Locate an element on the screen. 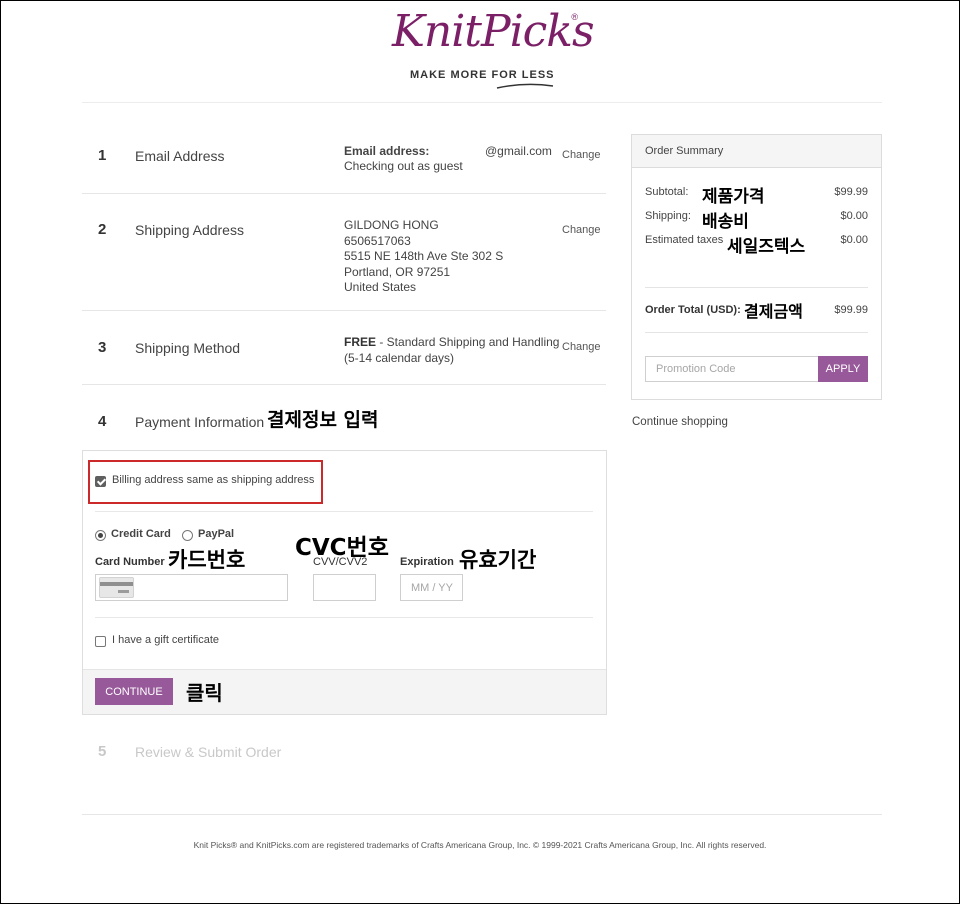 This screenshot has height=904, width=960. continue-button: CONTINUE is located at coordinates (134, 691).